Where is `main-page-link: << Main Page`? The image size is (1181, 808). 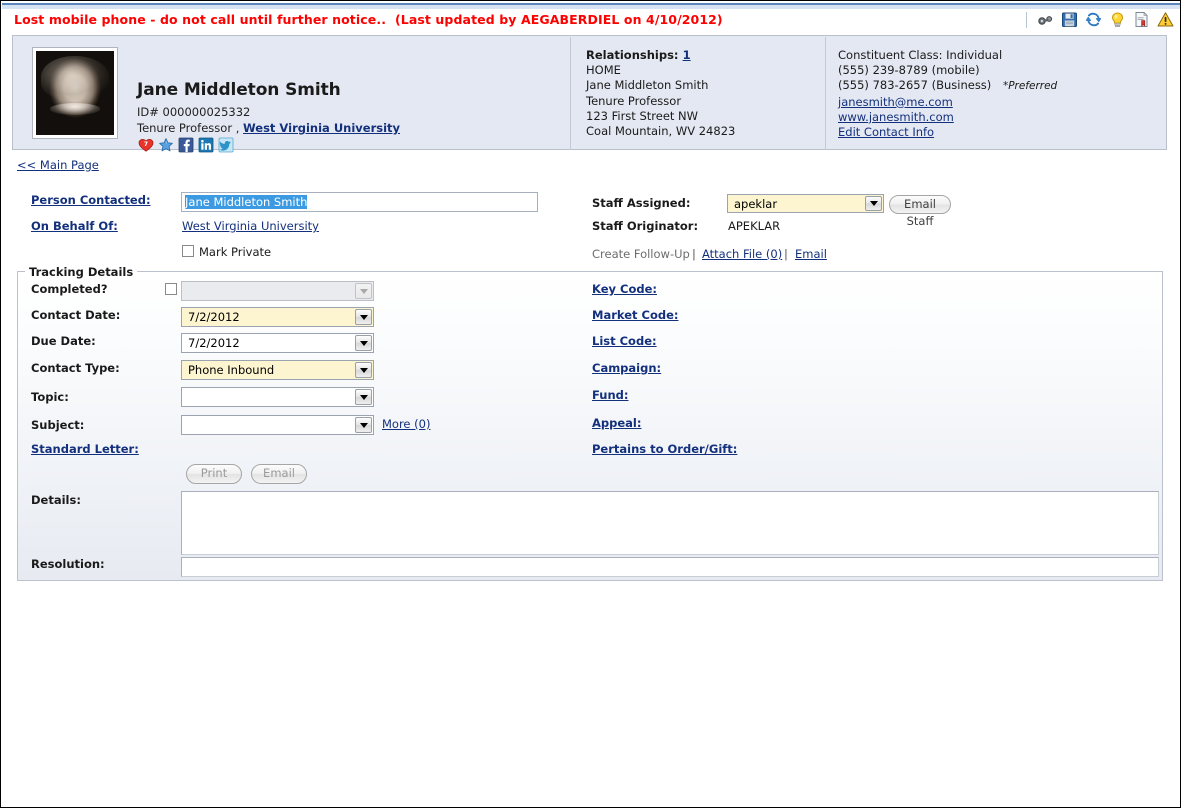
main-page-link: << Main Page is located at coordinates (58, 165).